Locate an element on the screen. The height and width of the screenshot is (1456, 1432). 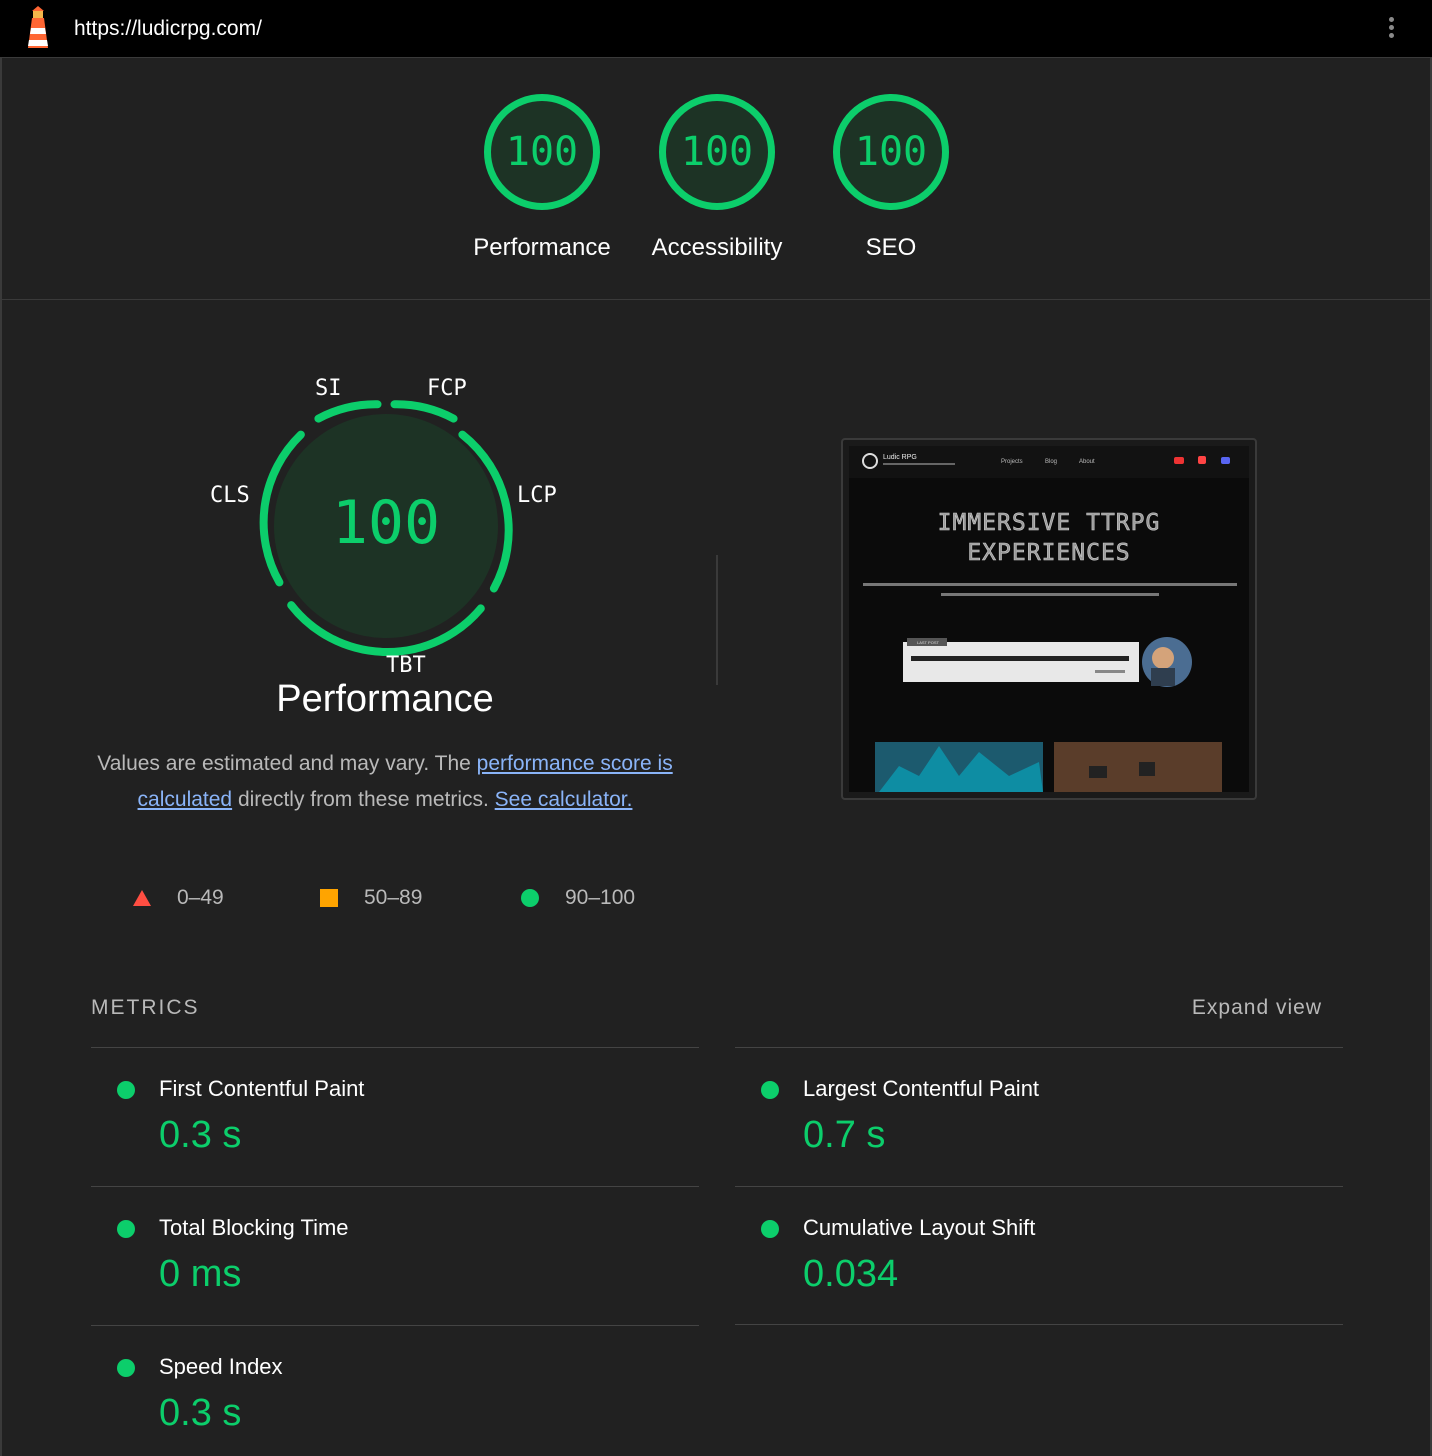
report-topbar: https://ludicrpg.com/ is located at coordinates (716, 29).